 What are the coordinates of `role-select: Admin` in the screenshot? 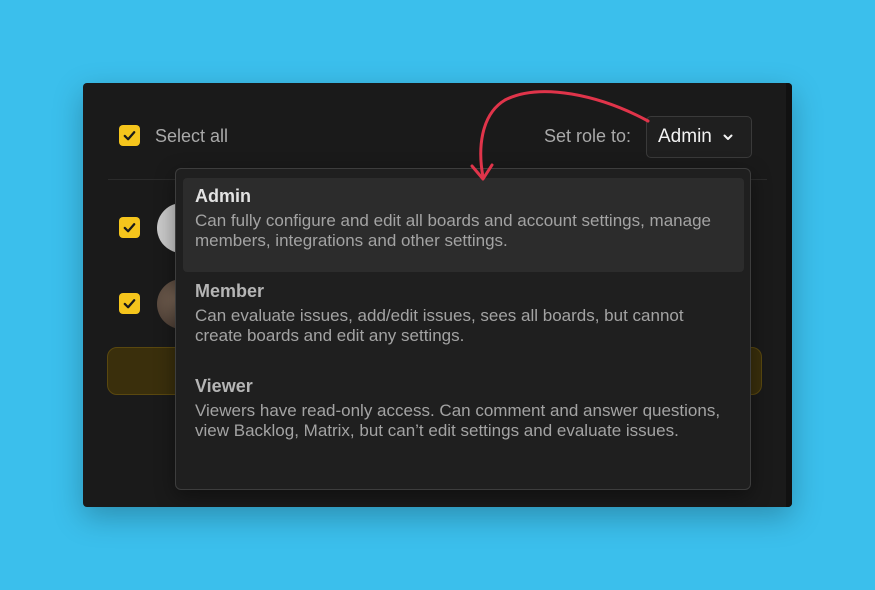 It's located at (699, 137).